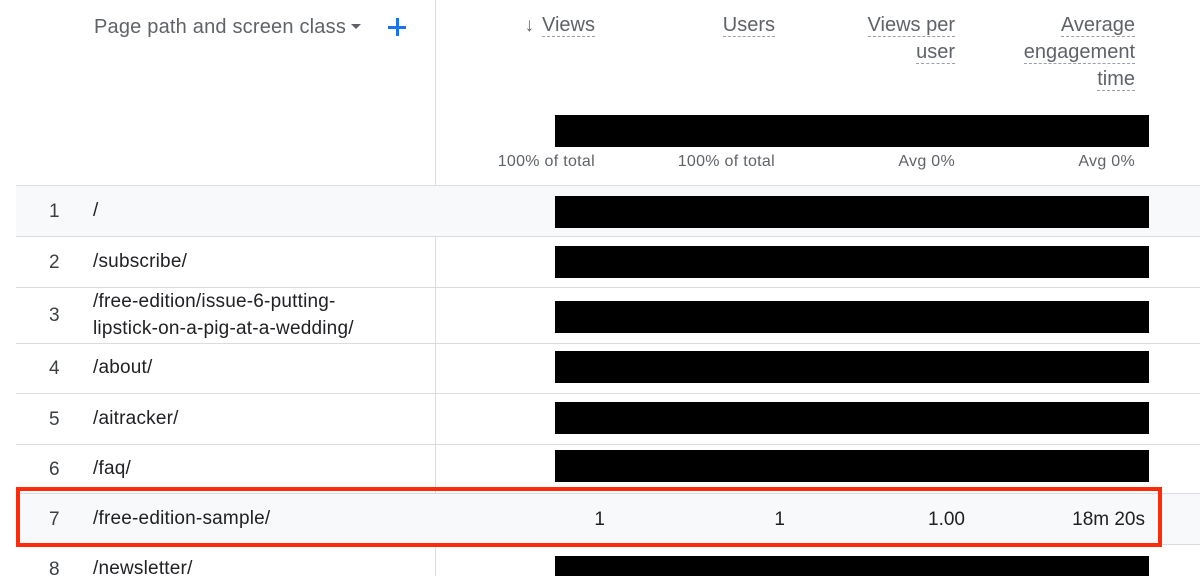 The width and height of the screenshot is (1200, 576). Describe the element at coordinates (1116, 79) in the screenshot. I see `avg-engagement-line3: time` at that location.